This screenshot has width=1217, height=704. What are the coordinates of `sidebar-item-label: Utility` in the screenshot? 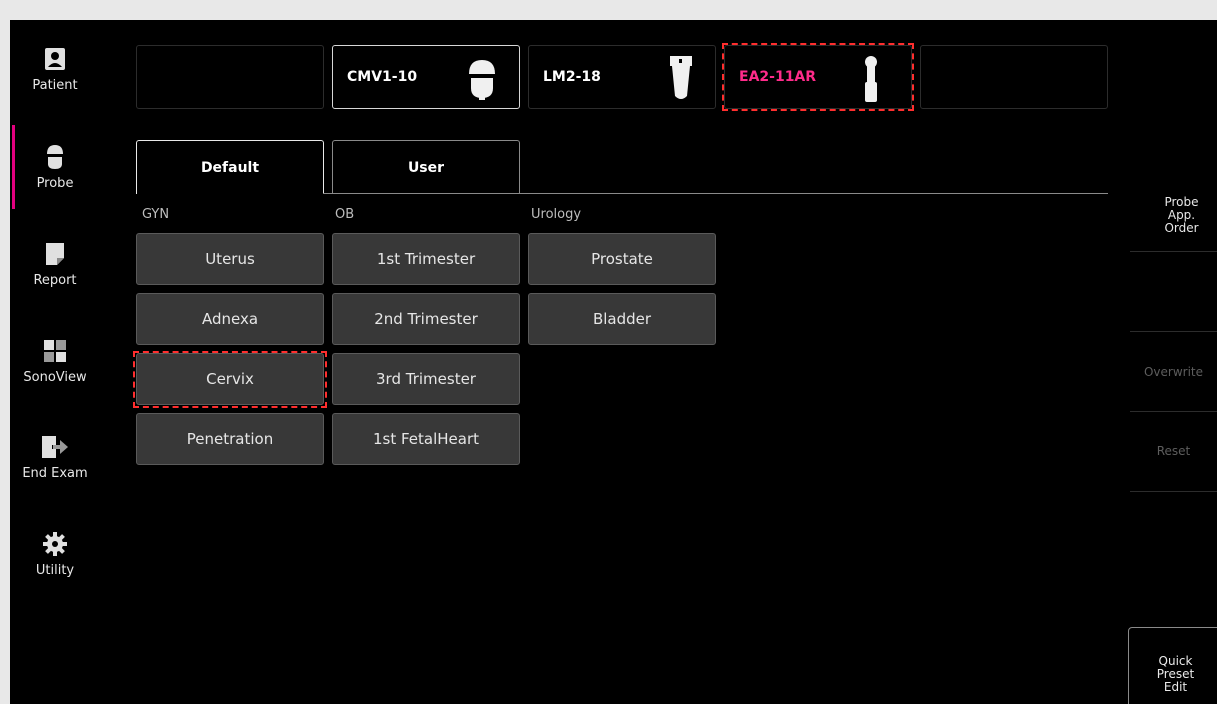 It's located at (55, 570).